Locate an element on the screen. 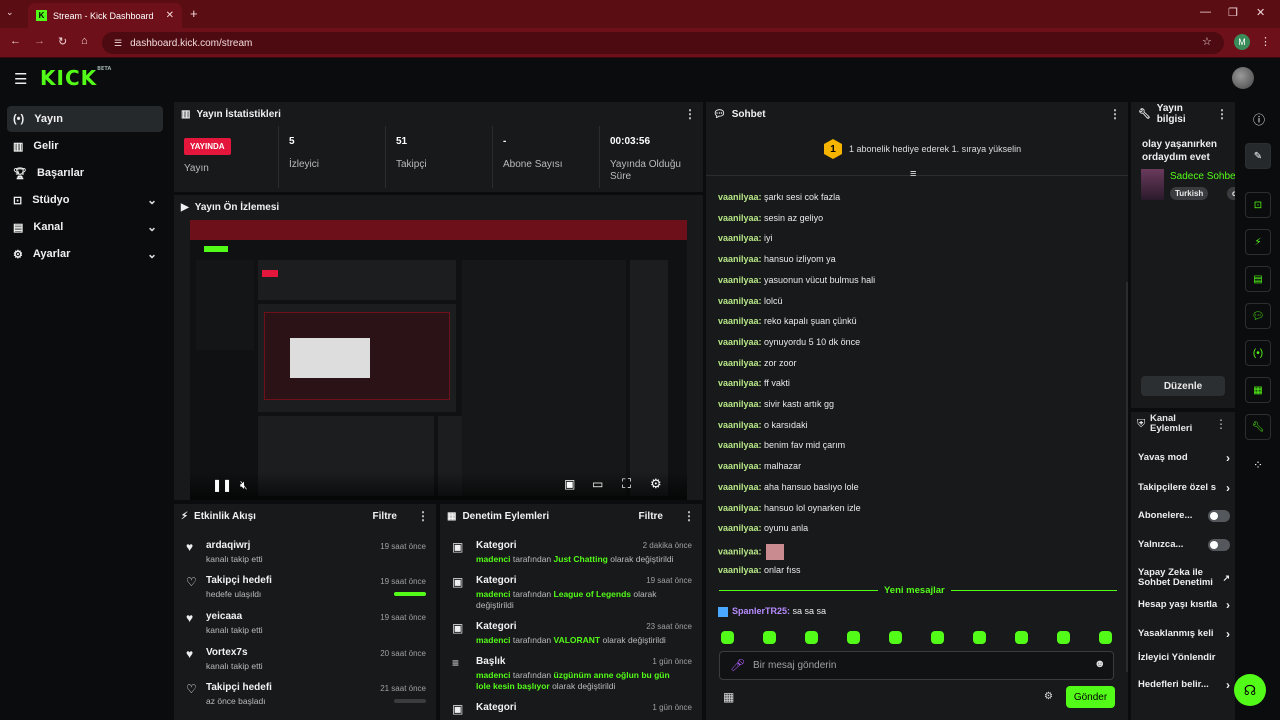 This screenshot has width=1280, height=720. browser-tab: K Stream - Kick Dashboard ✕ is located at coordinates (105, 15).